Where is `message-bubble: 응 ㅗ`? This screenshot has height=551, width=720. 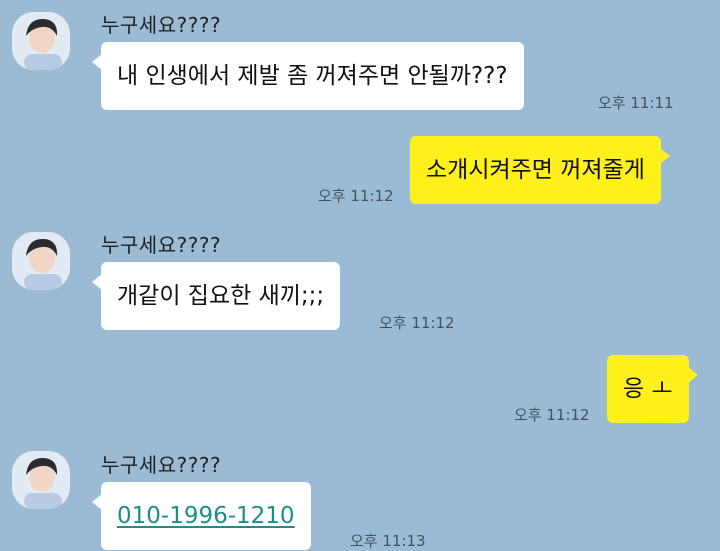
message-bubble: 응 ㅗ is located at coordinates (652, 389).